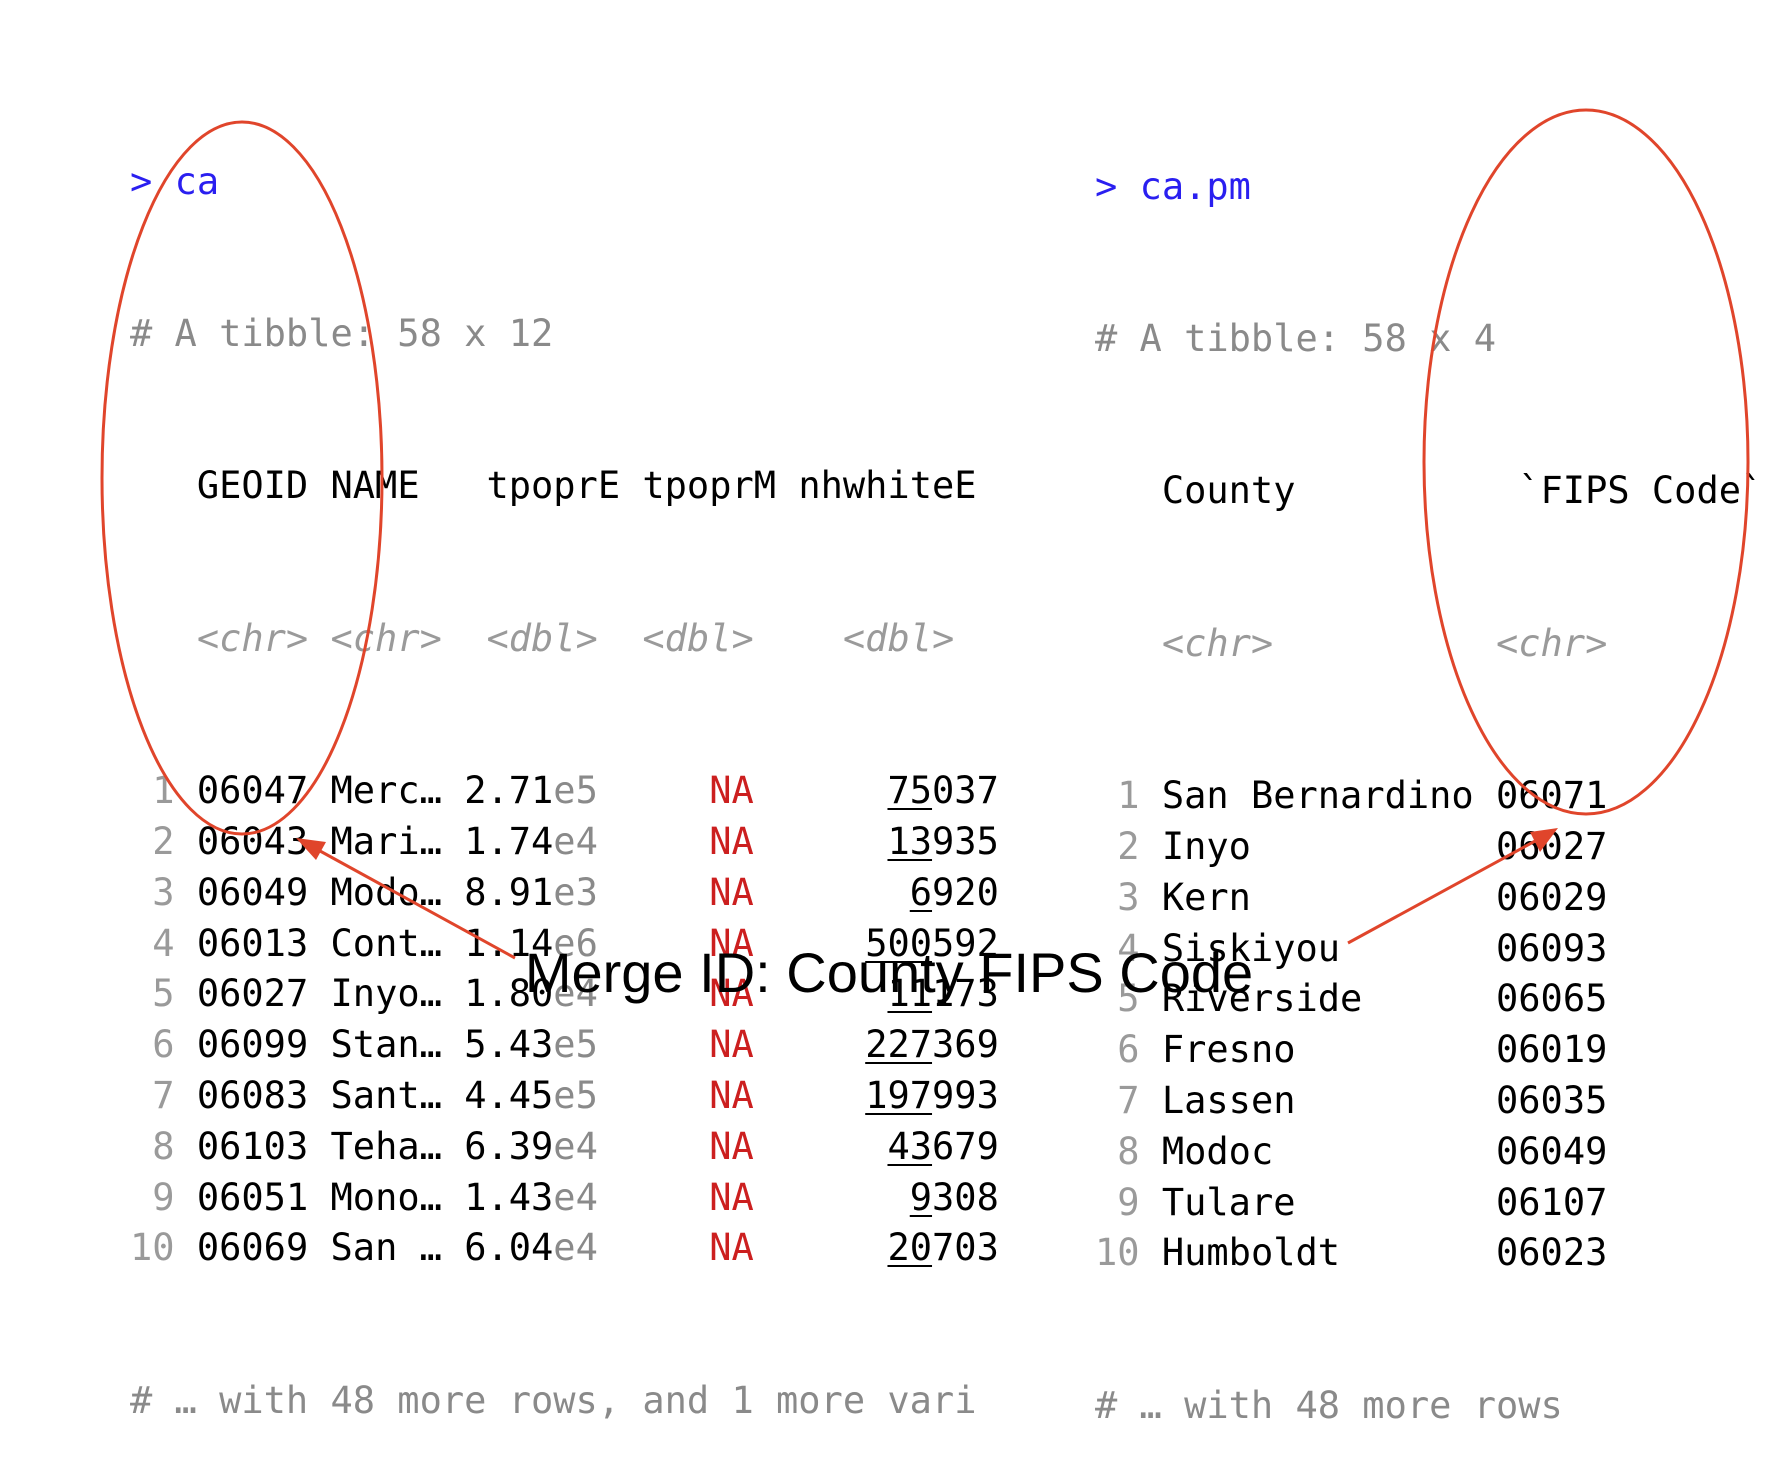  Describe the element at coordinates (1317, 1100) in the screenshot. I see `cell-county: Lassen` at that location.